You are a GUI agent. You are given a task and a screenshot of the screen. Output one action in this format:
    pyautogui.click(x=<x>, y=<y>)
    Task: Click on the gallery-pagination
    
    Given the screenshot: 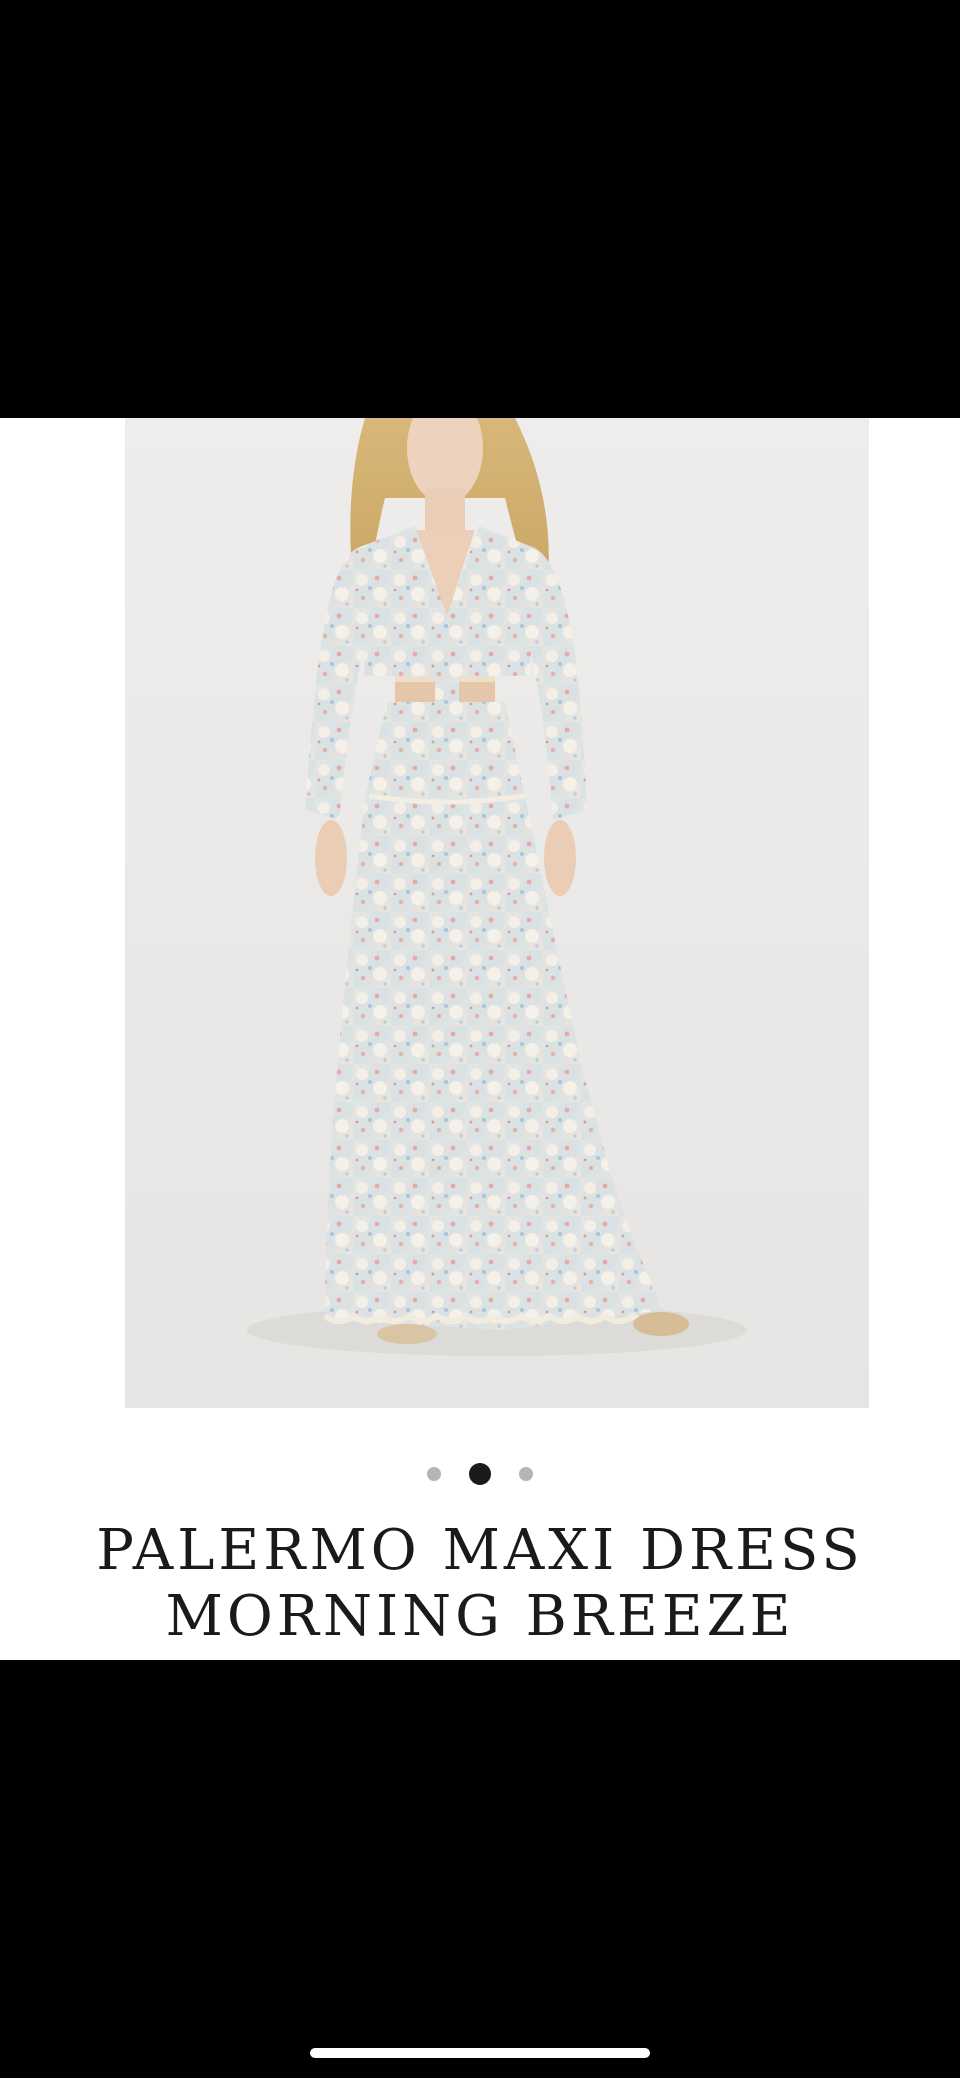 What is the action you would take?
    pyautogui.click(x=480, y=1474)
    